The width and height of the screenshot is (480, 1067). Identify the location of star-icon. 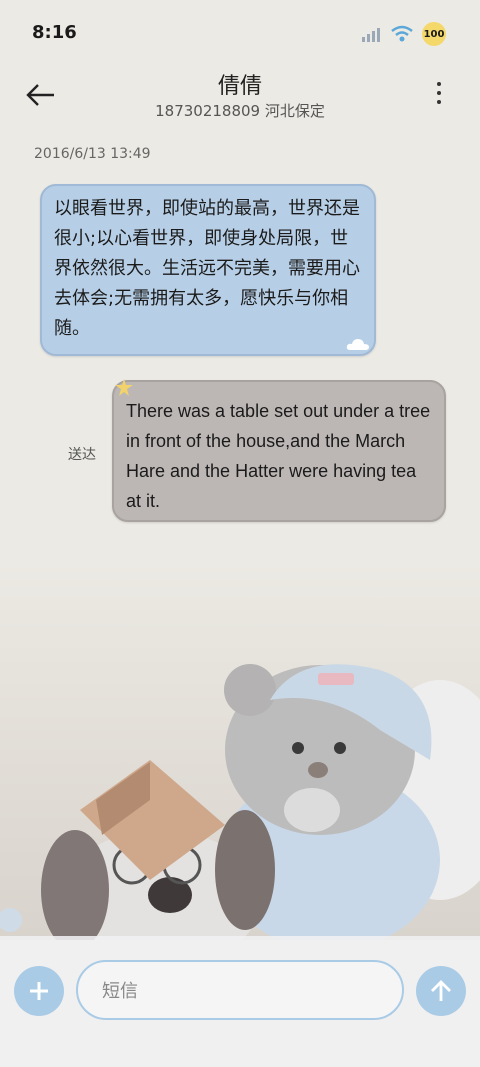
(124, 387).